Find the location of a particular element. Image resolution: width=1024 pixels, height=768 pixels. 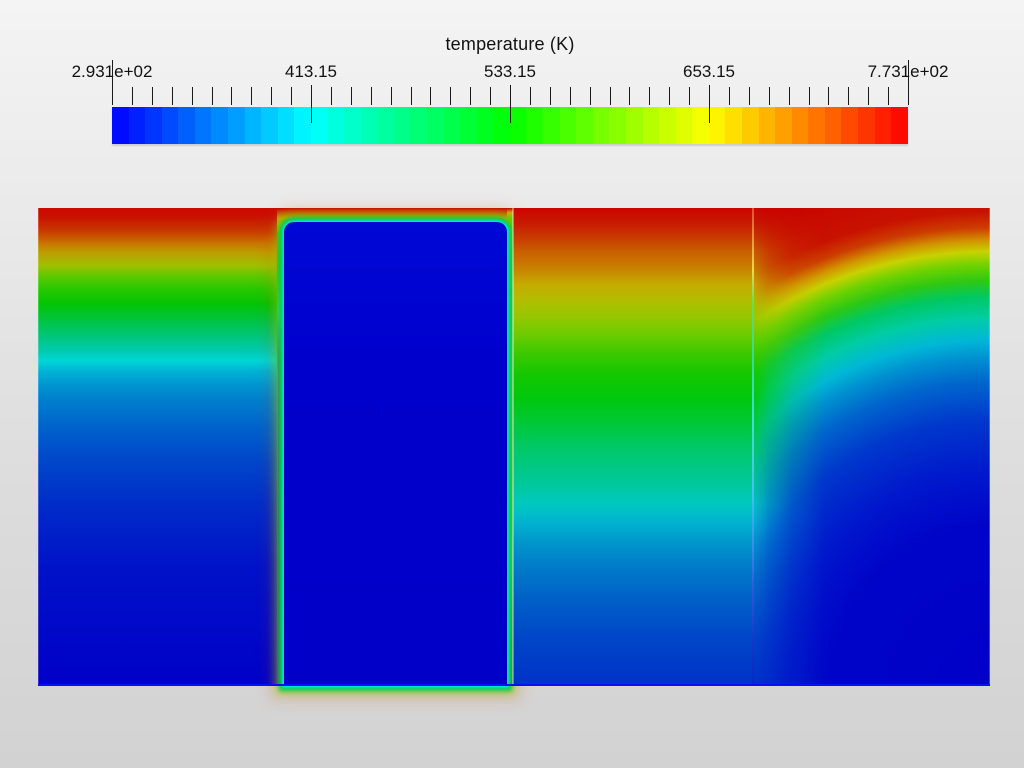

field-region-right-solid is located at coordinates (871, 447).